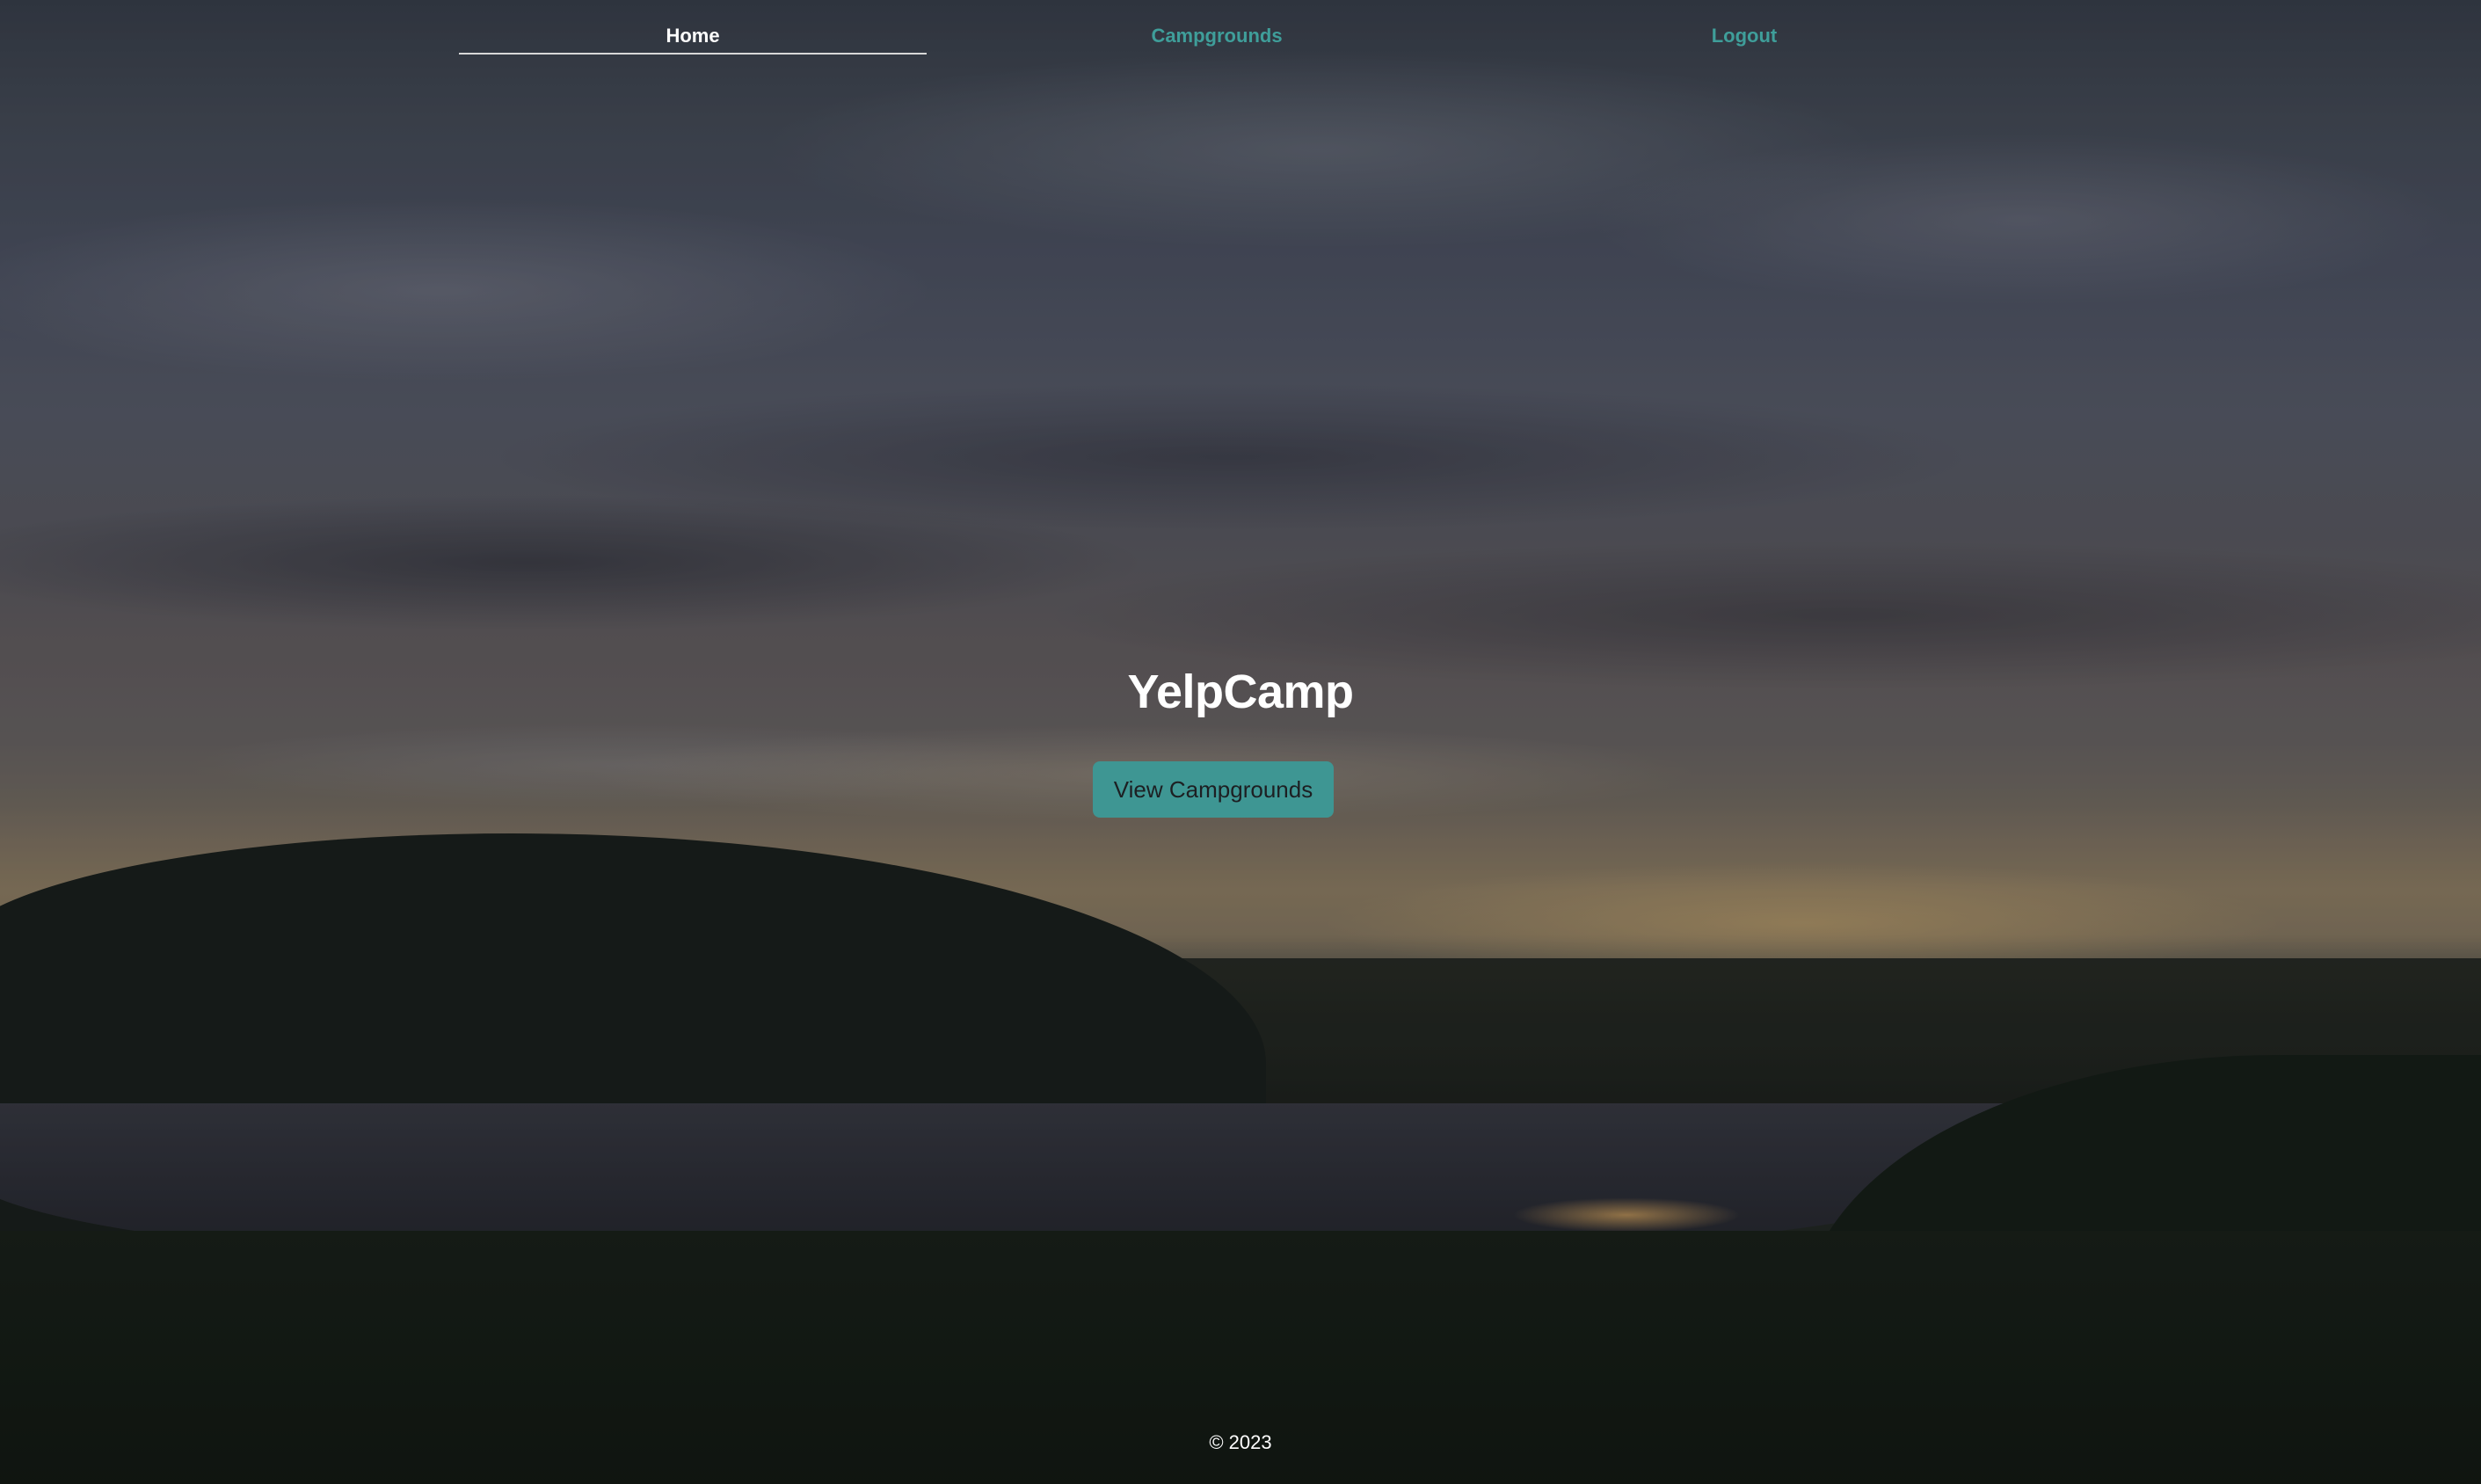  I want to click on nav-campgrounds-link: Campgrounds, so click(1217, 24).